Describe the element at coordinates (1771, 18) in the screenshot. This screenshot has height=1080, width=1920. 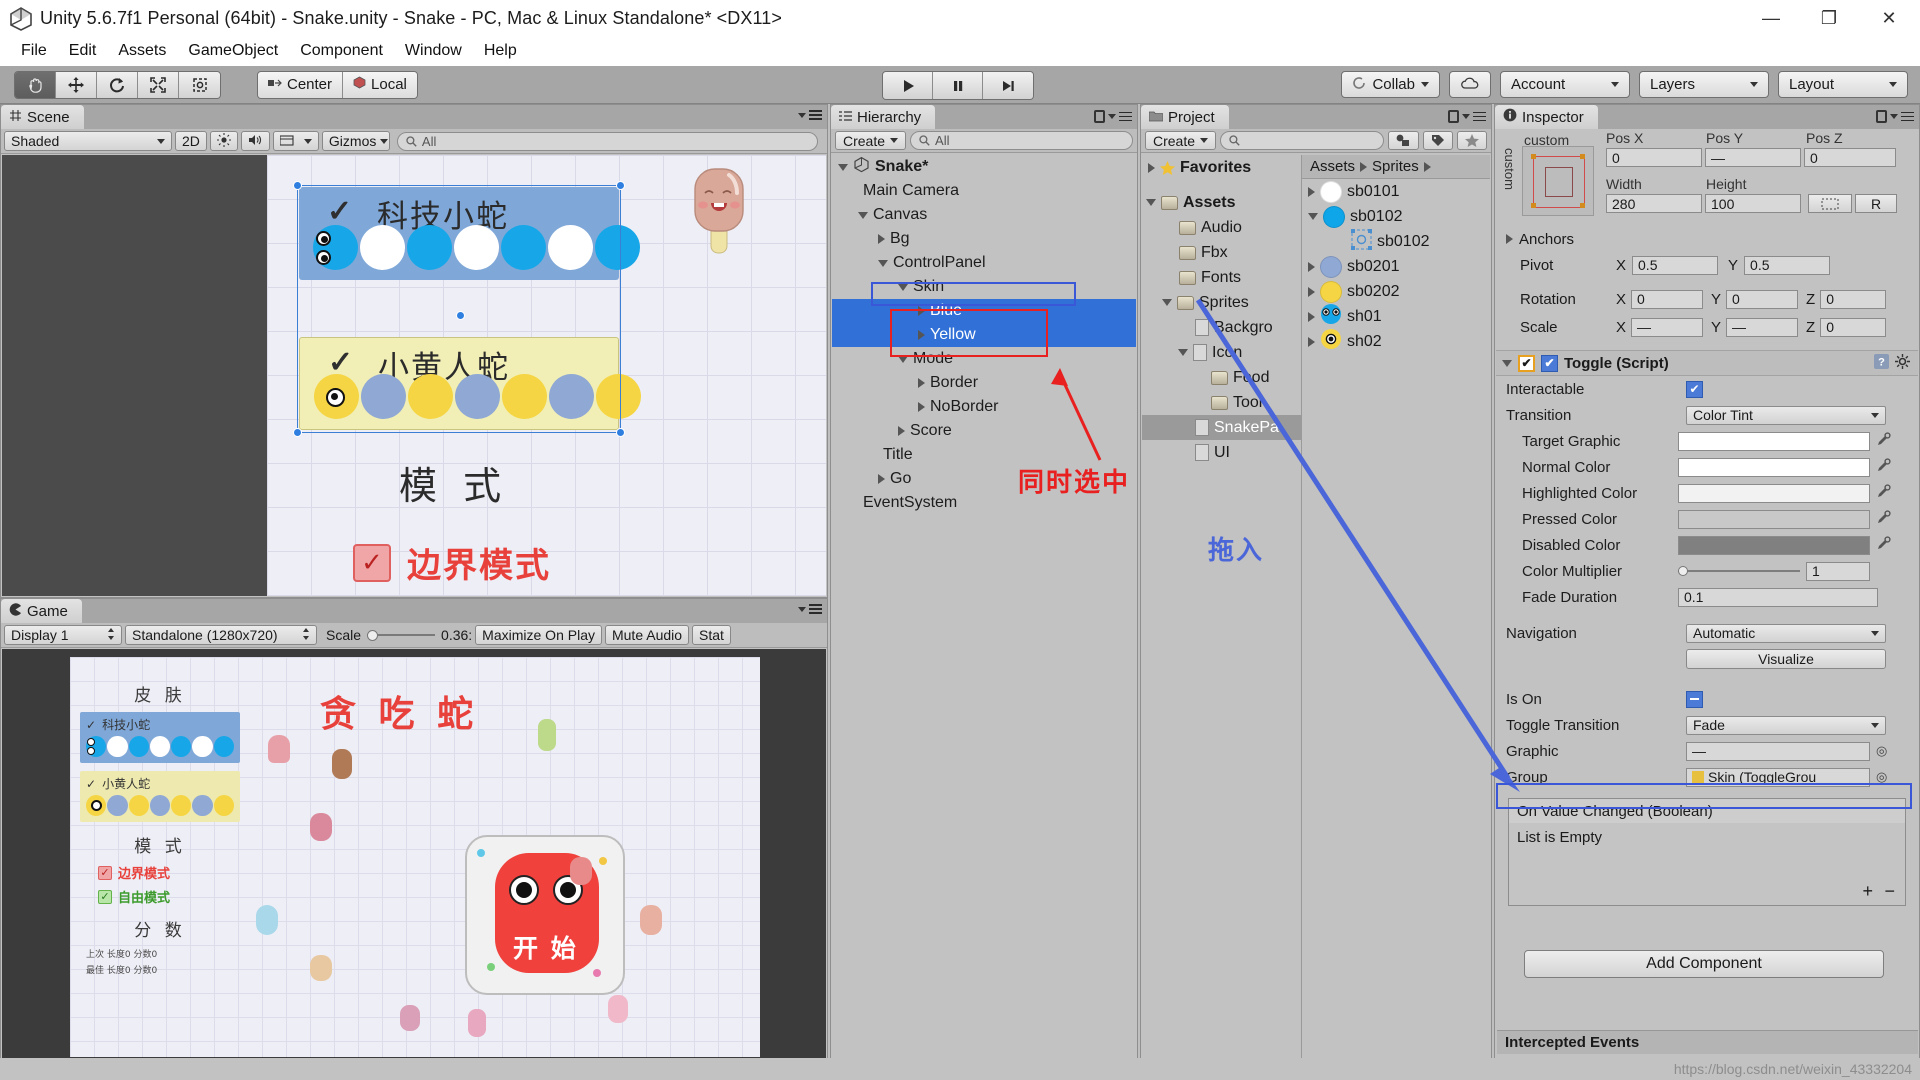
I see `minimize-button: —` at that location.